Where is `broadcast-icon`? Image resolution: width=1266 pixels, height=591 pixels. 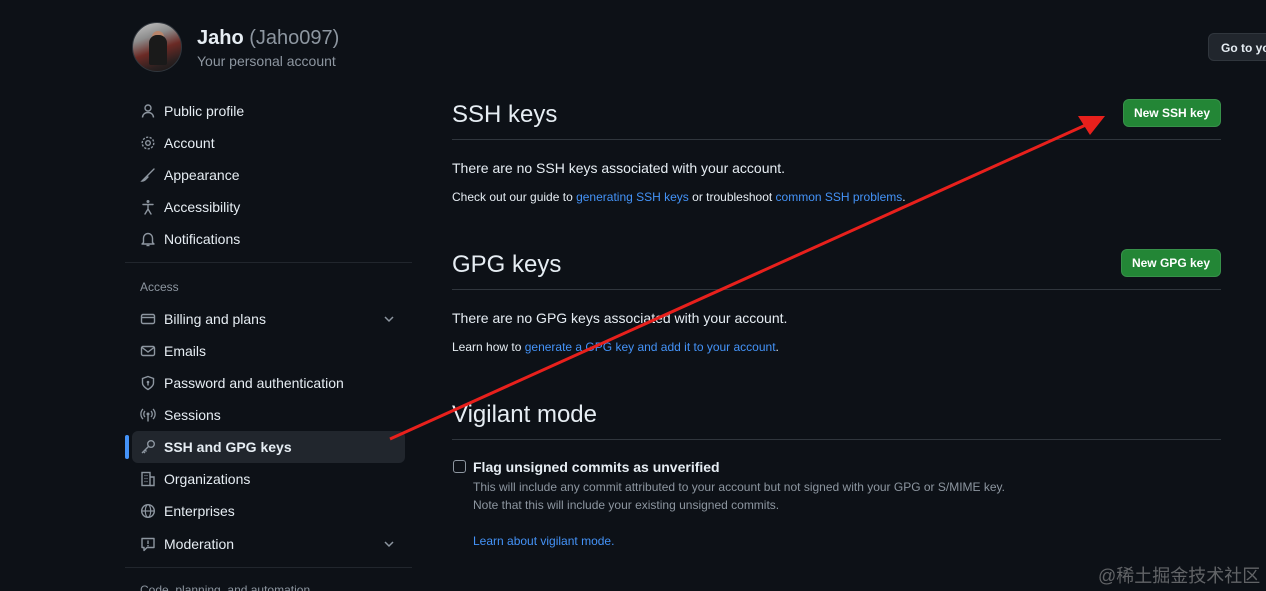 broadcast-icon is located at coordinates (148, 415).